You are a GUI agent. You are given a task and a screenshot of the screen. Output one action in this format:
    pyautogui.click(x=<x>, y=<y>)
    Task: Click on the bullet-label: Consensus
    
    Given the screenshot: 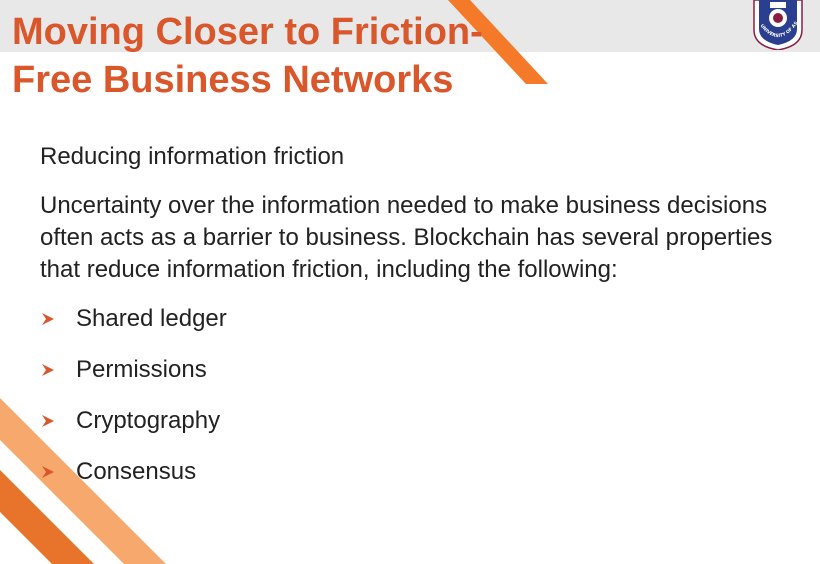 What is the action you would take?
    pyautogui.click(x=136, y=471)
    